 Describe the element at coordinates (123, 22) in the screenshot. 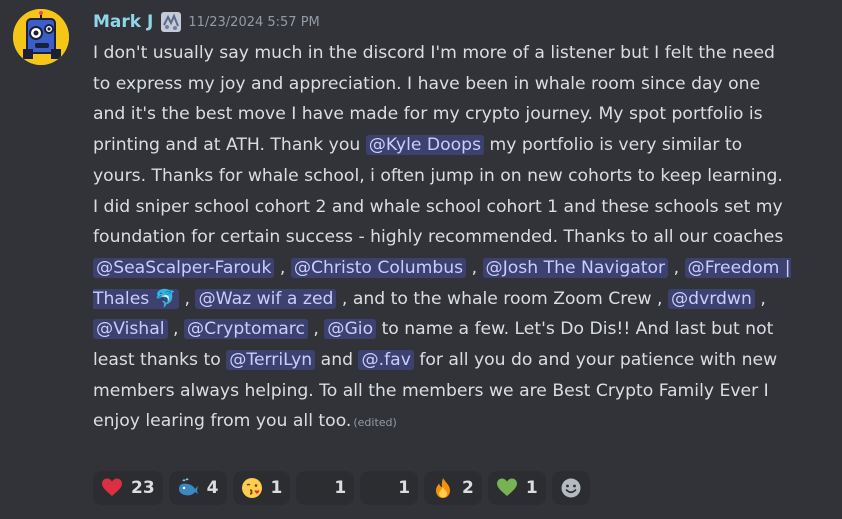

I see `username: Mark J` at that location.